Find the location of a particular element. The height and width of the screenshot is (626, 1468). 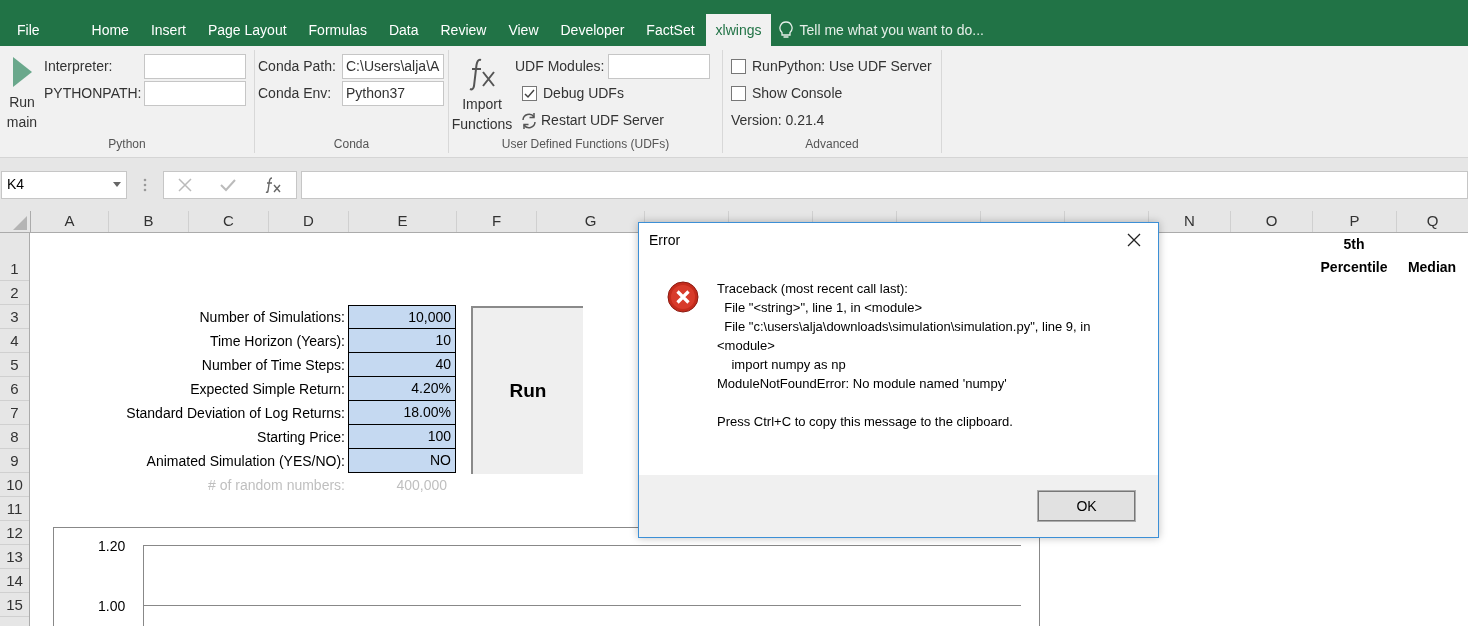

row-header: 1 is located at coordinates (14, 257).